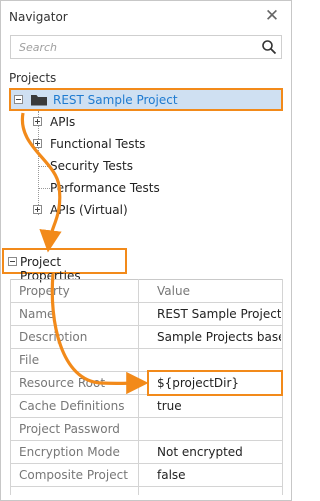 Image resolution: width=320 pixels, height=501 pixels. Describe the element at coordinates (146, 17) in the screenshot. I see `navigator-header: Navigator ✕` at that location.